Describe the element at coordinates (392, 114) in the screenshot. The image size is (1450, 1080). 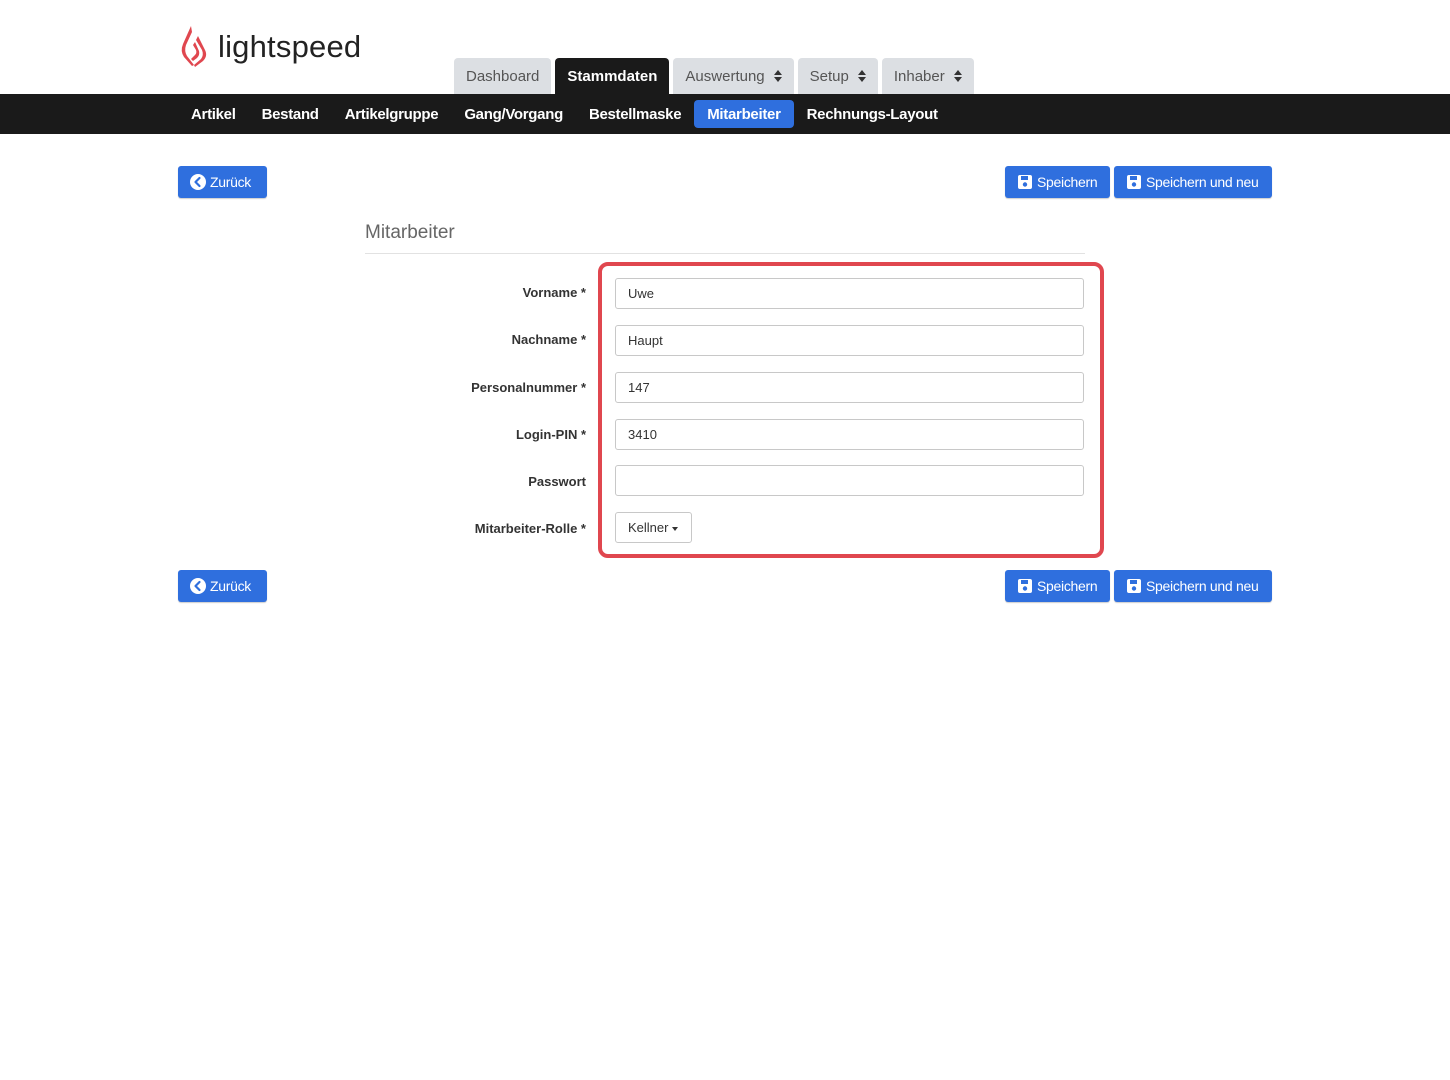
I see `subnav-item-artikelgruppe: Artikelgruppe` at that location.